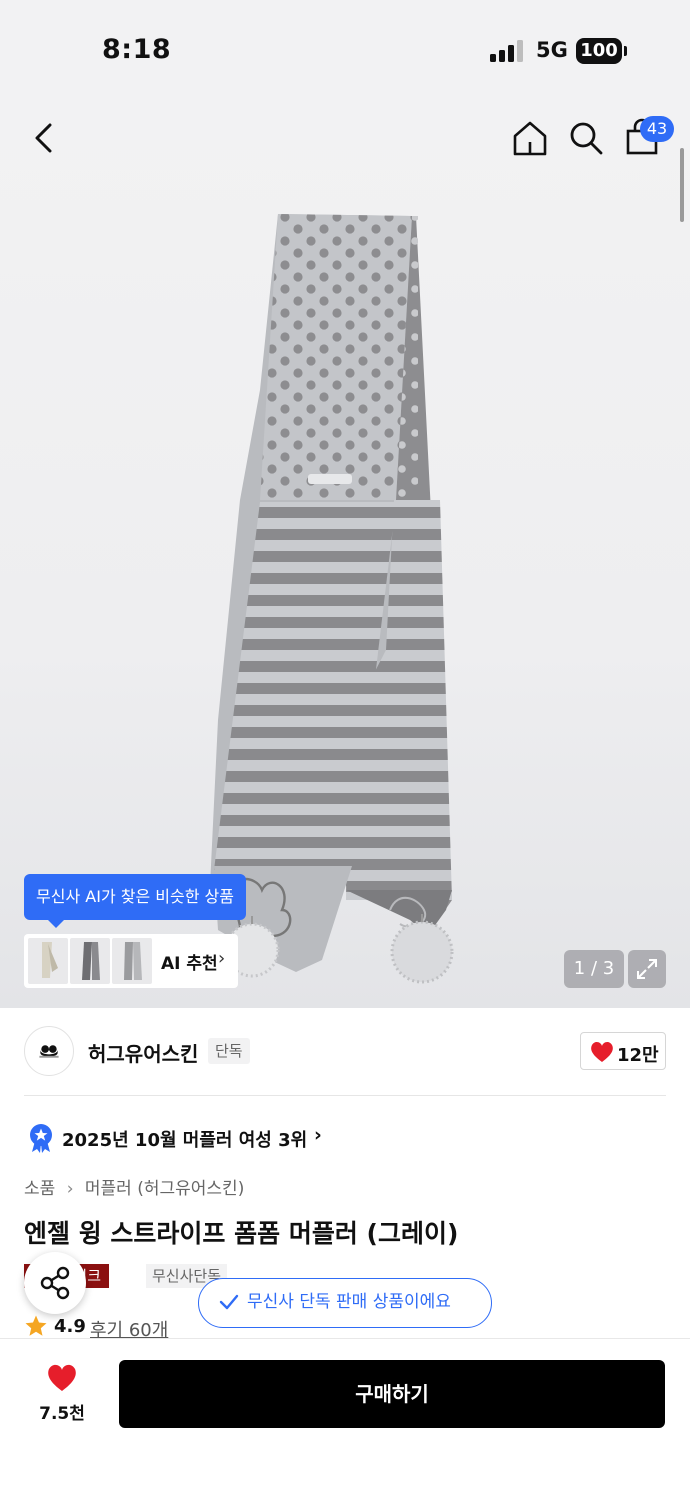  Describe the element at coordinates (647, 969) in the screenshot. I see `expand-icon` at that location.